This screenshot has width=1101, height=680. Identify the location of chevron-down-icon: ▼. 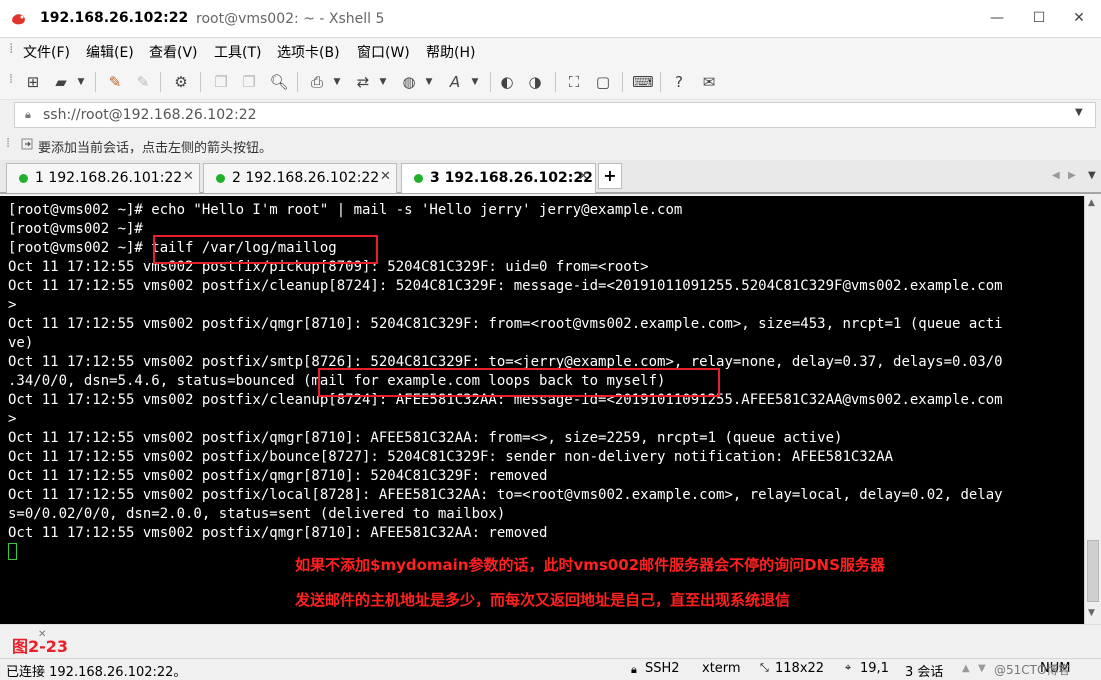
(1079, 112).